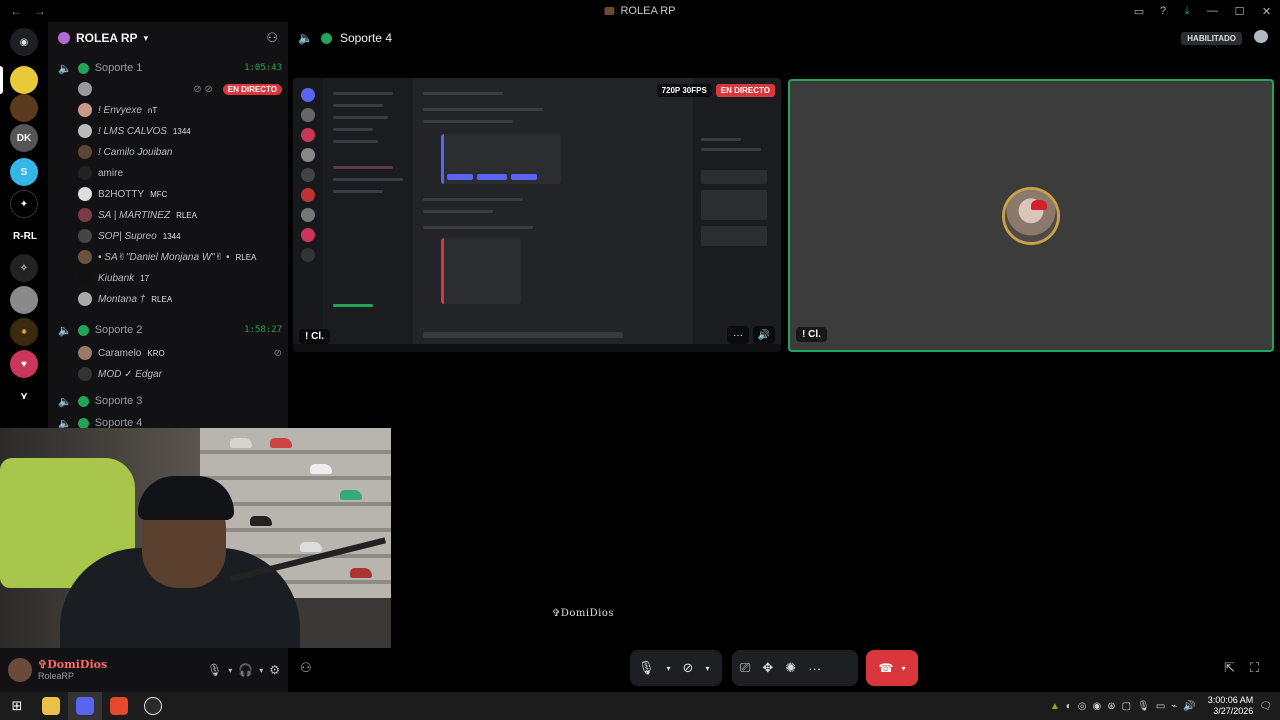 The image size is (1280, 720). I want to click on voice-user: Montana † RLEA, so click(180, 299).